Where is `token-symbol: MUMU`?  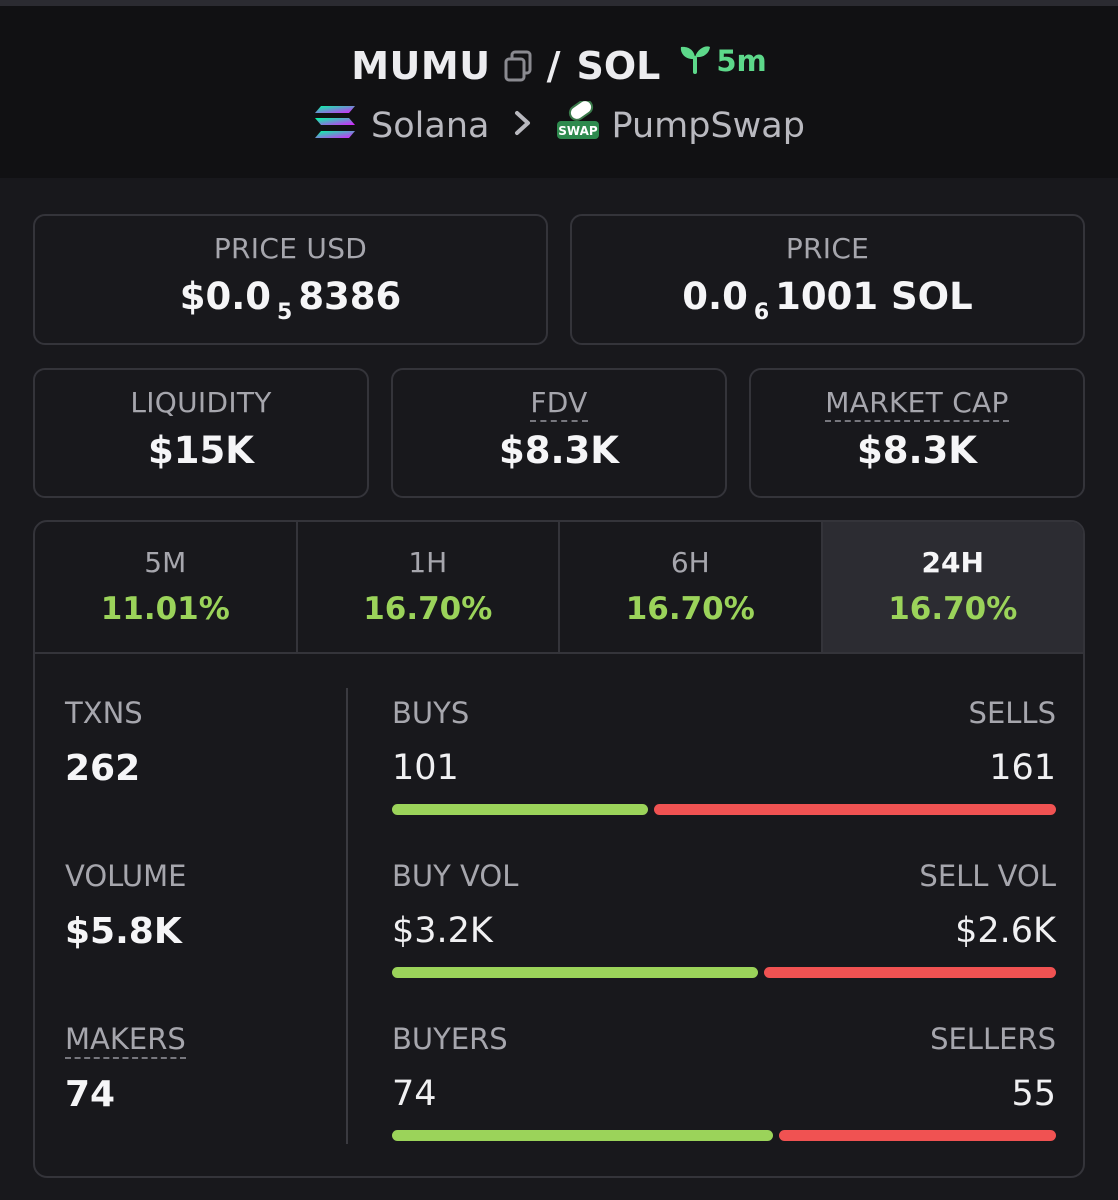
token-symbol: MUMU is located at coordinates (421, 66).